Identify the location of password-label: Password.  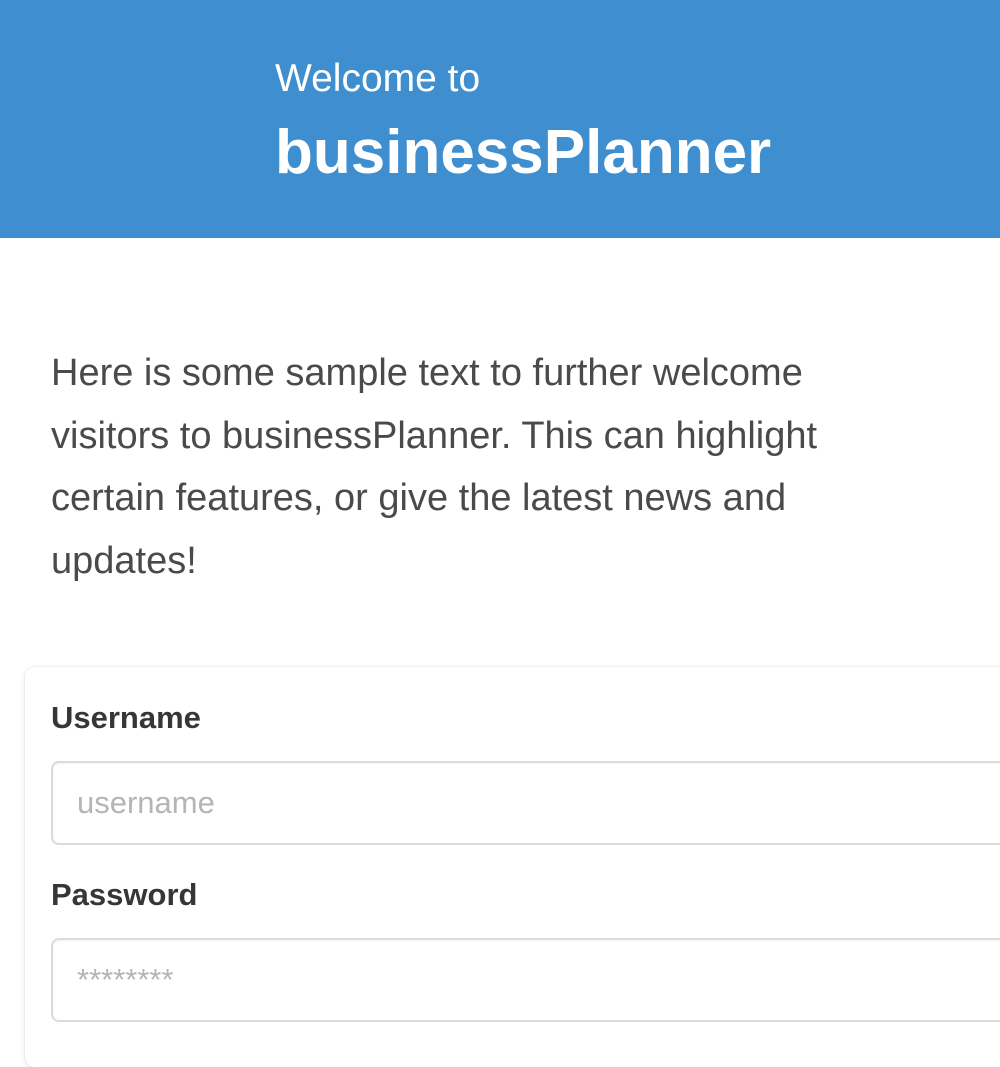
(124, 894).